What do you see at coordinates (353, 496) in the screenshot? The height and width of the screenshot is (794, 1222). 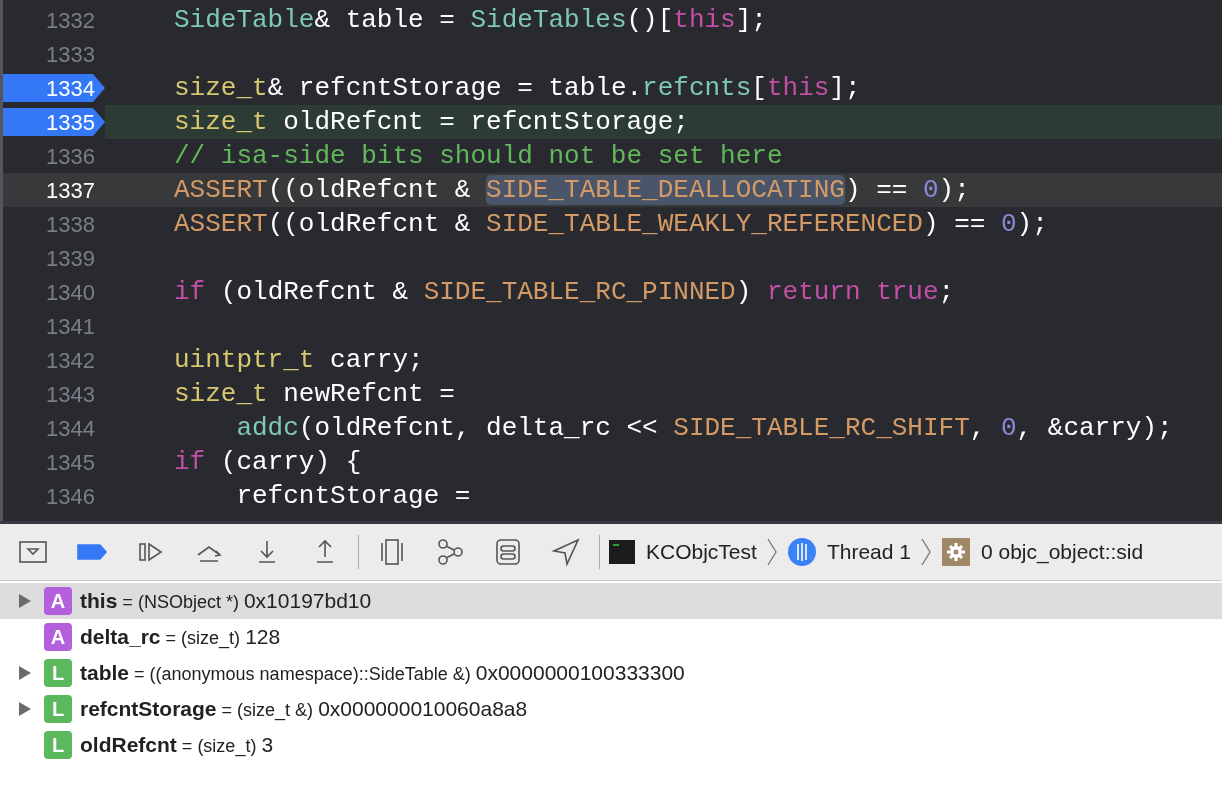 I see `code-line: refcntStorage =` at bounding box center [353, 496].